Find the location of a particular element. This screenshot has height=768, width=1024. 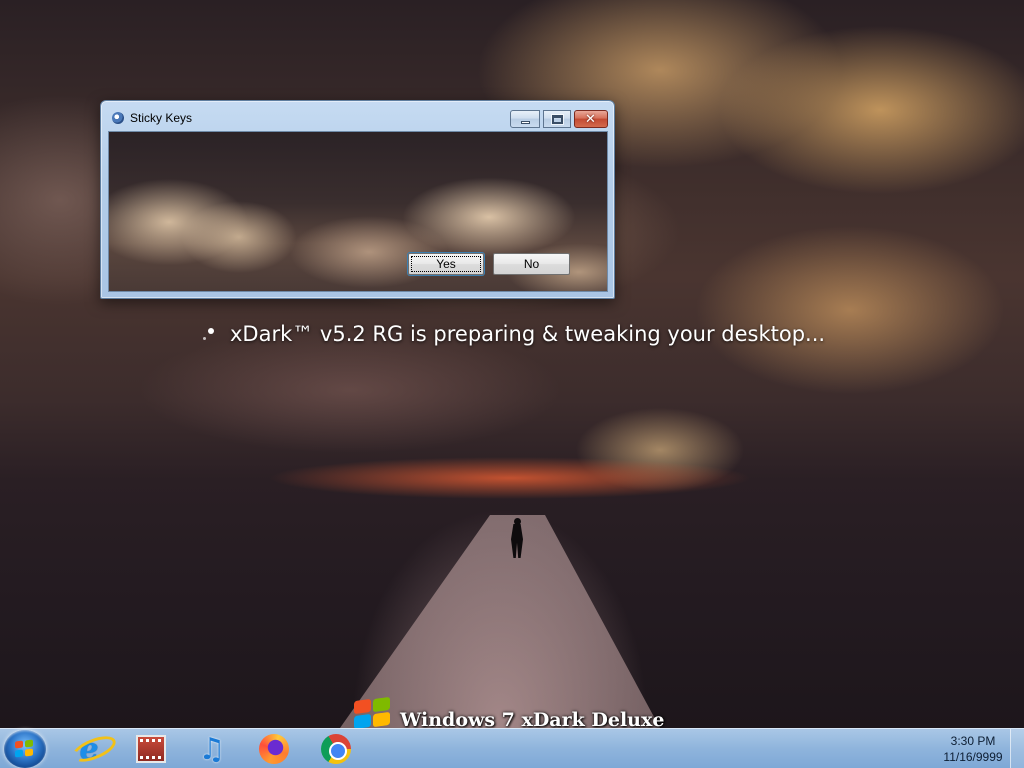

taskbar-app-media-center is located at coordinates (151, 749).